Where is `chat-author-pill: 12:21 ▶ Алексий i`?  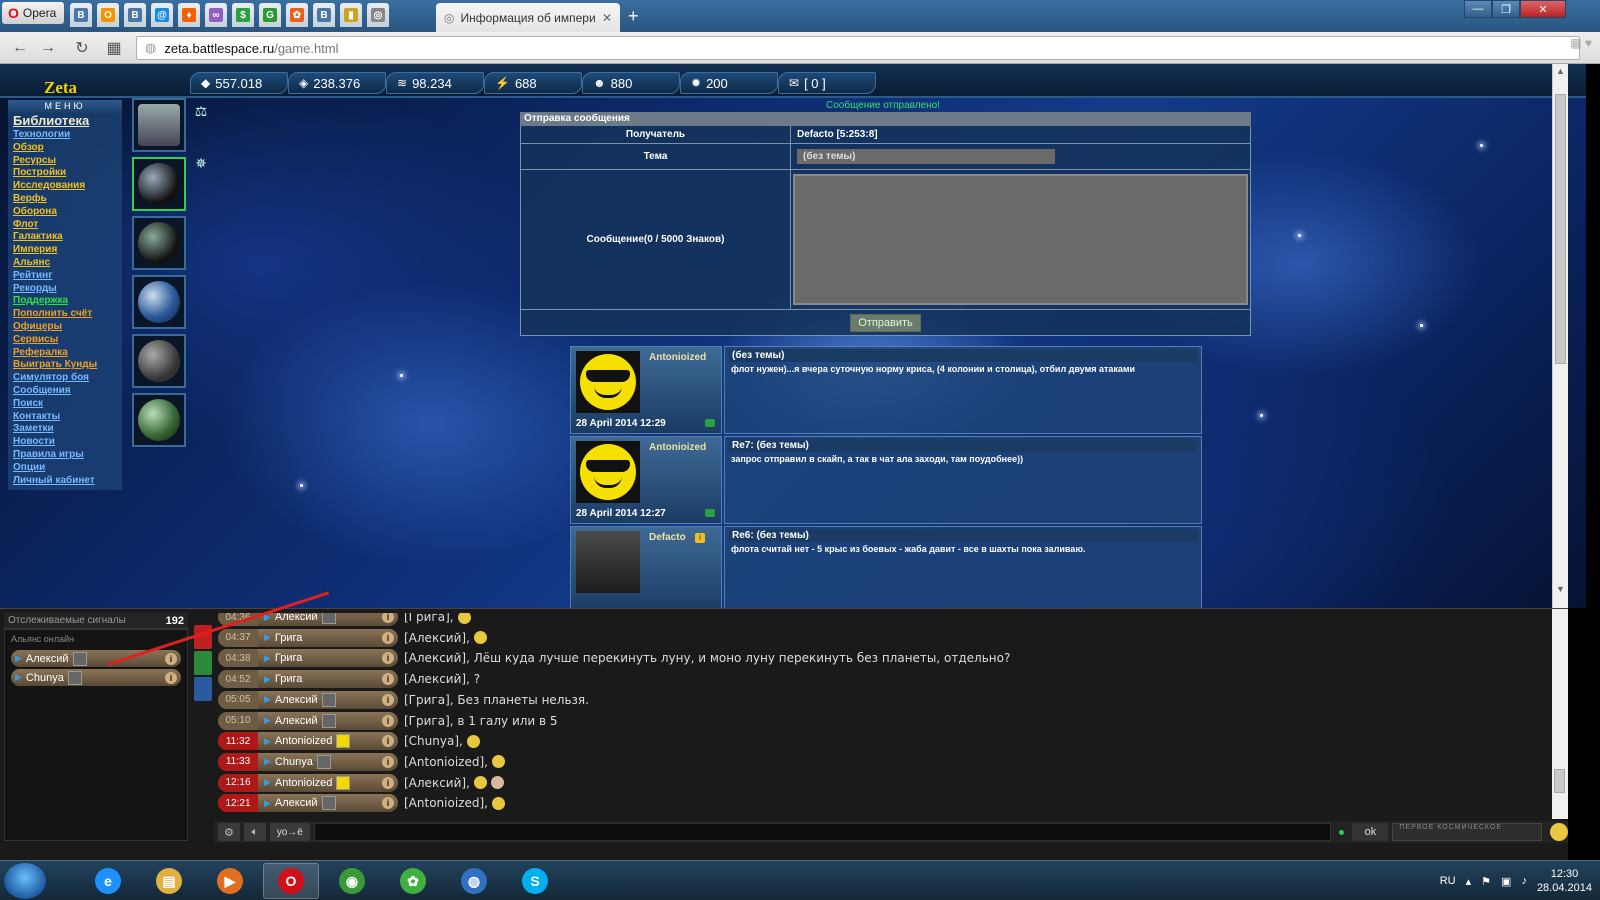
chat-author-pill: 12:21 ▶ Алексий i is located at coordinates (308, 803).